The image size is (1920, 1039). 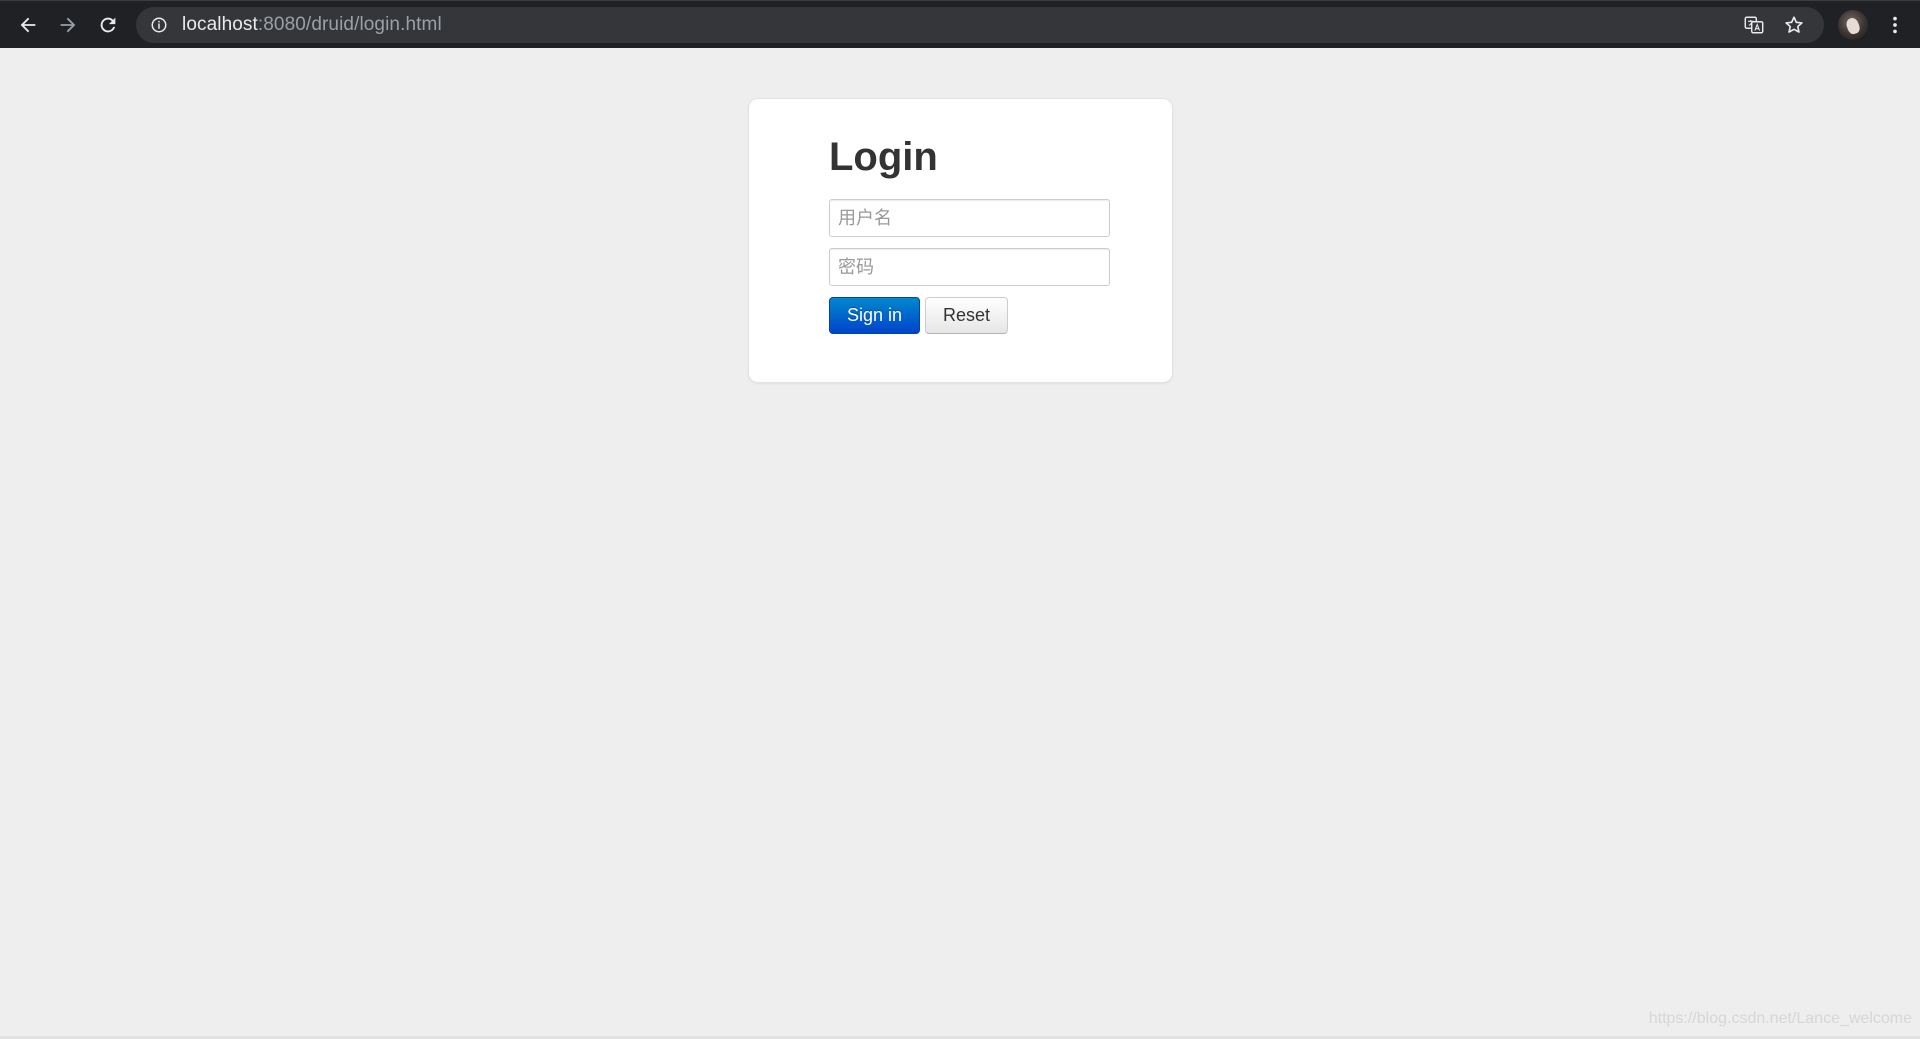 I want to click on kebab-menu-icon, so click(x=1895, y=25).